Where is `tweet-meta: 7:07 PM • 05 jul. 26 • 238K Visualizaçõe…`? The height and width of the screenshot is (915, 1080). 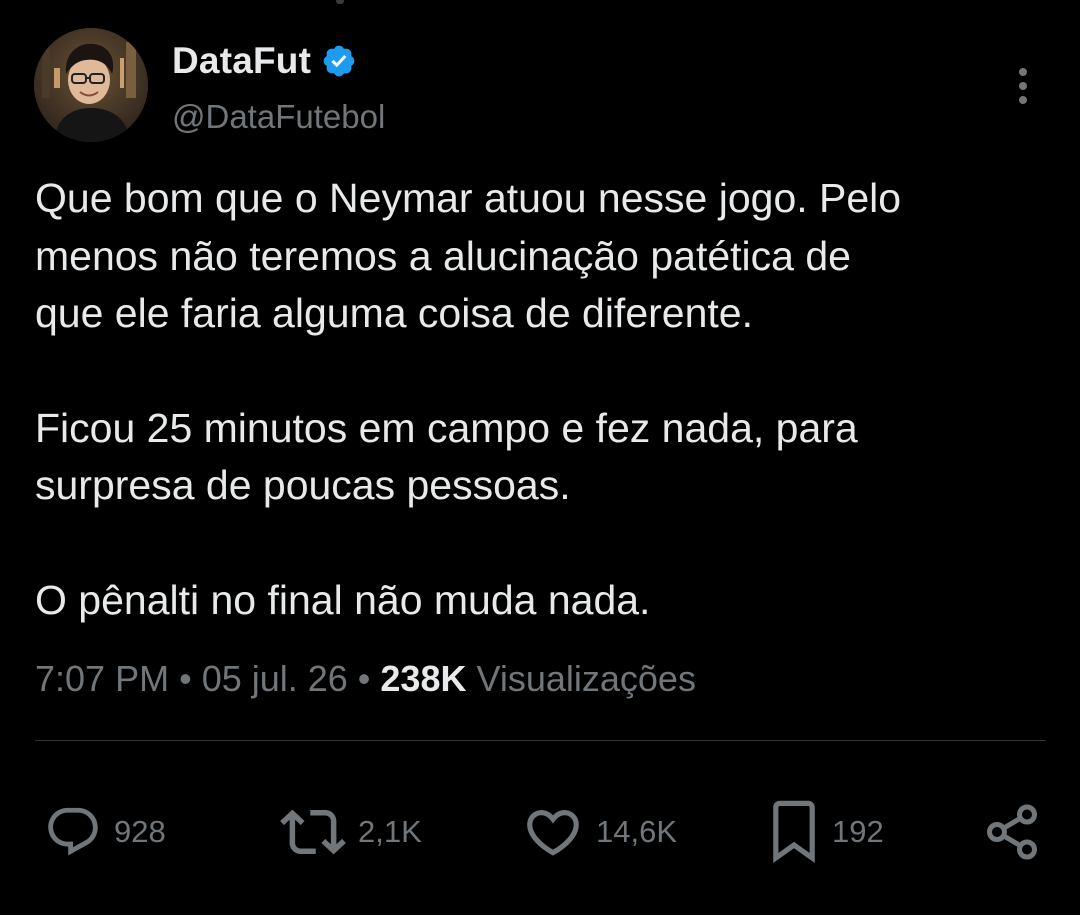 tweet-meta: 7:07 PM • 05 jul. 26 • 238K Visualizaçõe… is located at coordinates (365, 679).